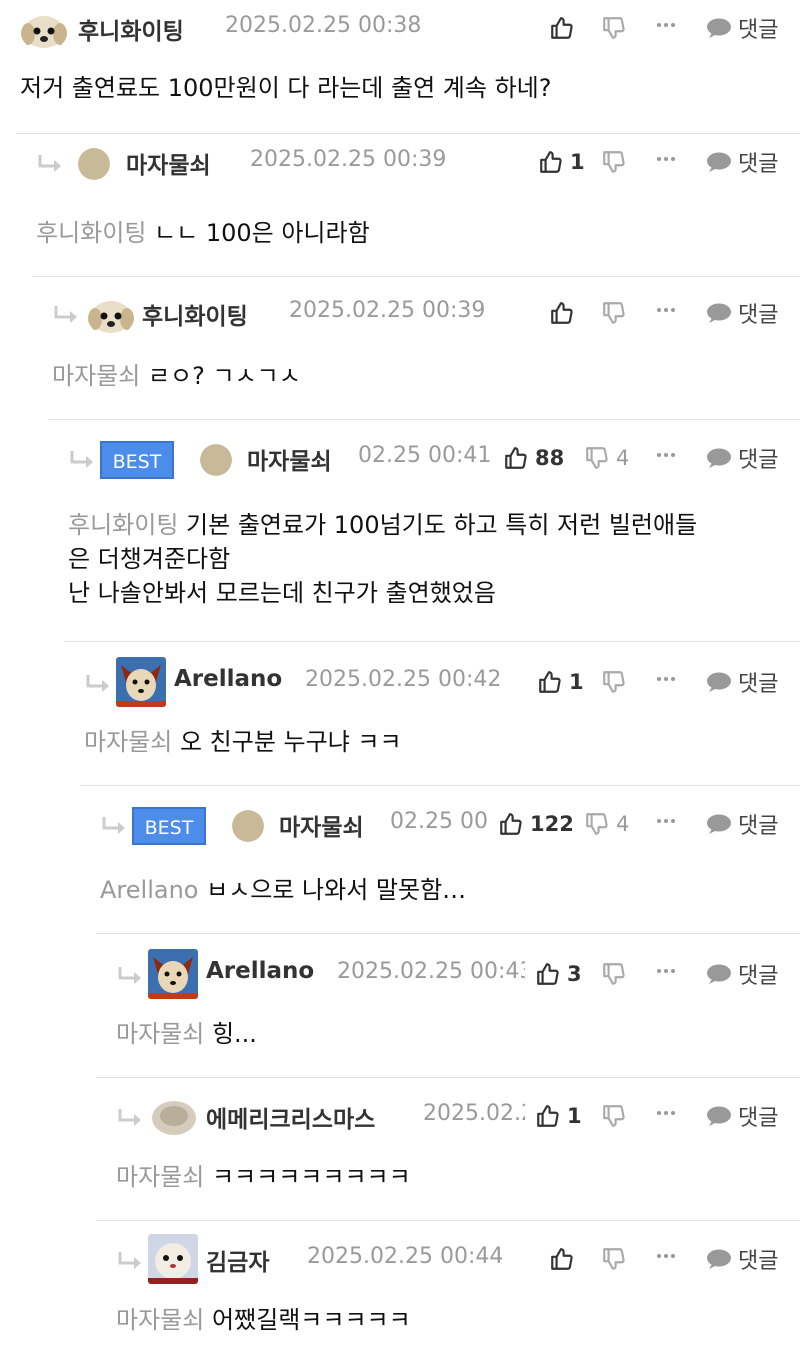 The image size is (800, 1351). What do you see at coordinates (174, 1117) in the screenshot?
I see `blurred-avatar` at bounding box center [174, 1117].